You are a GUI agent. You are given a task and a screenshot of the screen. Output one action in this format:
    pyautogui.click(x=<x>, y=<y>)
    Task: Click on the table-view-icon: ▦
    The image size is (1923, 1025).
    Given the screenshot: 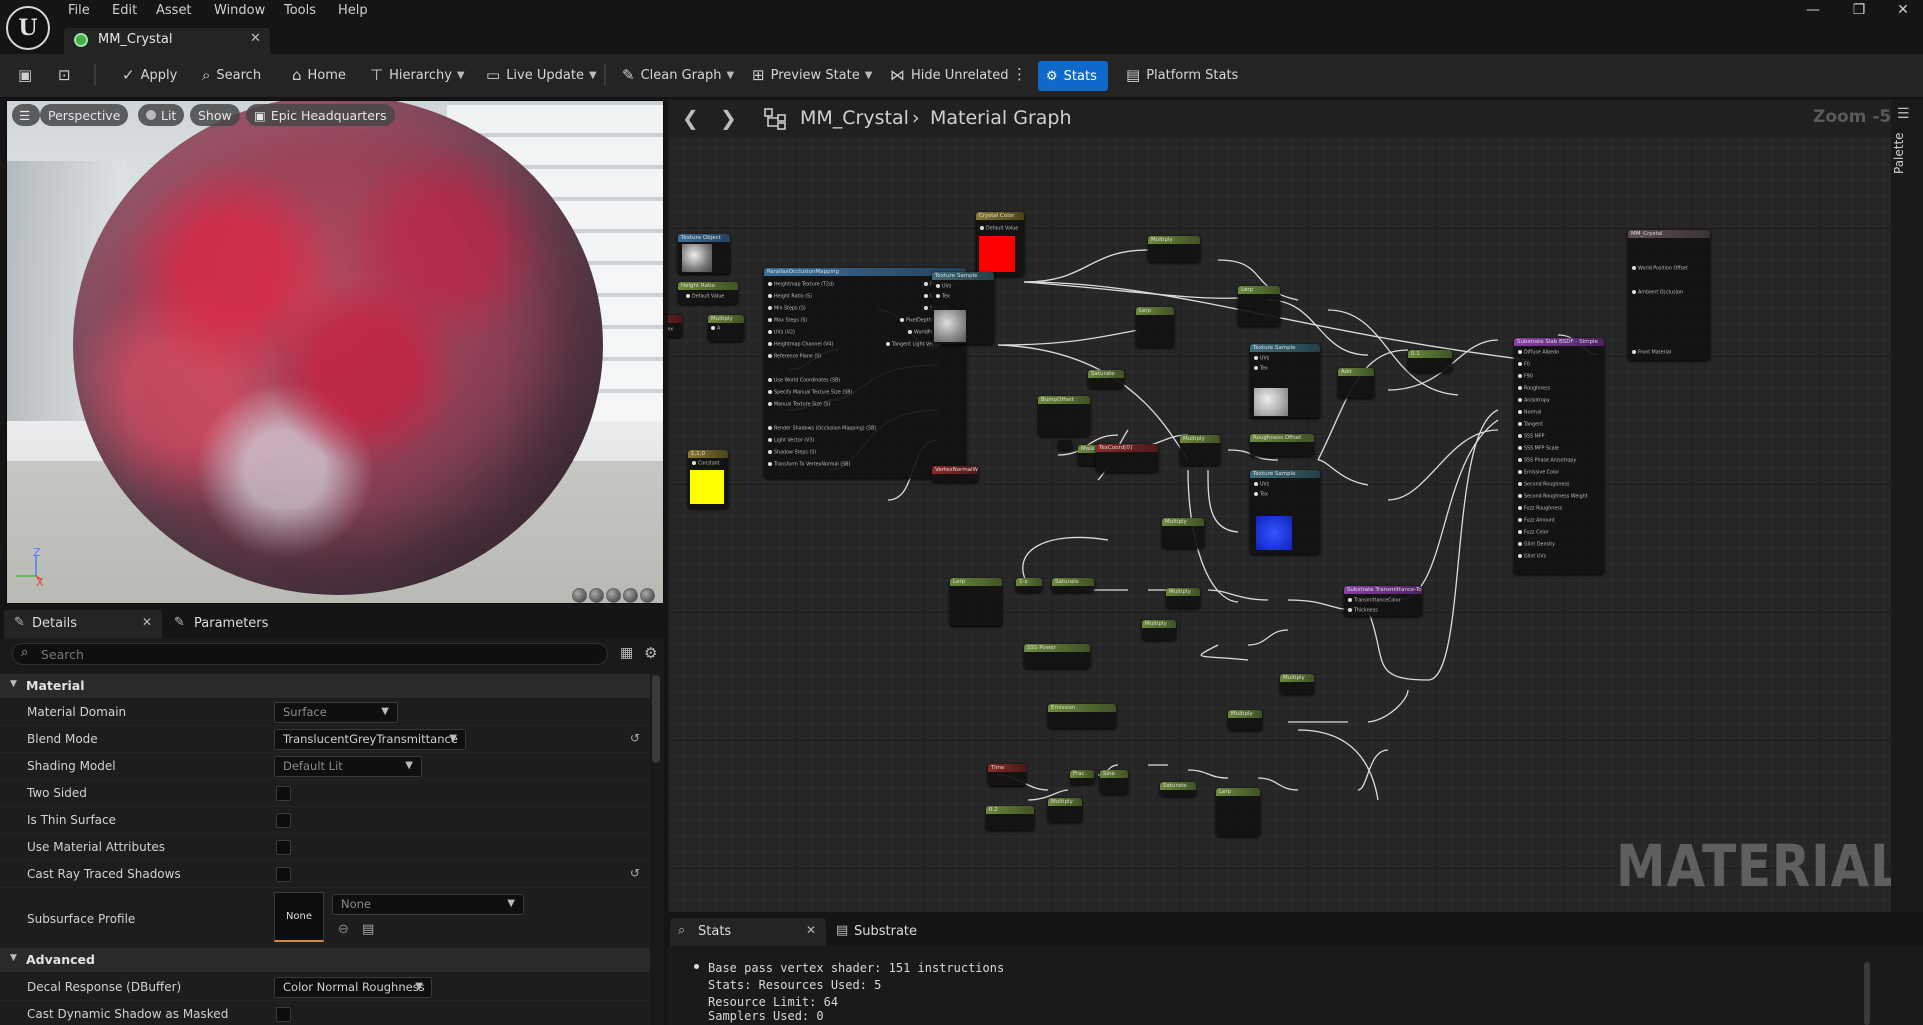 What is the action you would take?
    pyautogui.click(x=626, y=653)
    